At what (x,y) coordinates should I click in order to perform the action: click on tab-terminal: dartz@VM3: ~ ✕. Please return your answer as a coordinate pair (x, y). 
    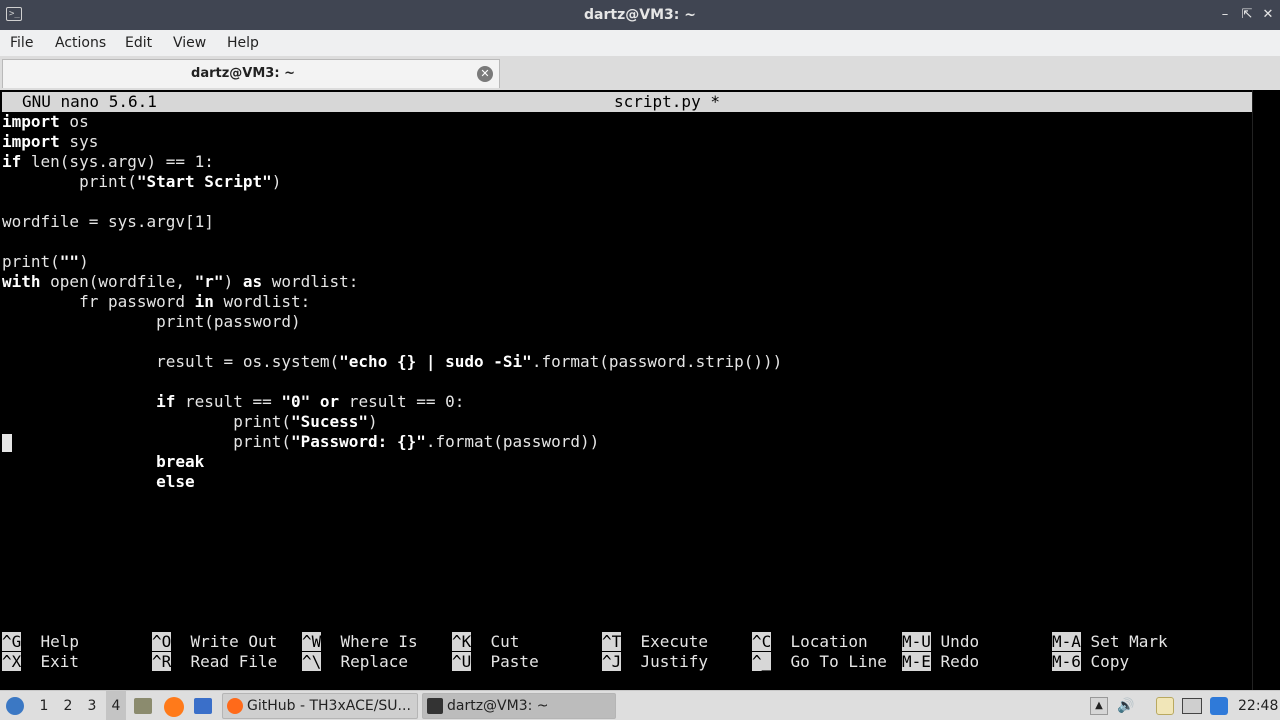
    Looking at the image, I should click on (251, 73).